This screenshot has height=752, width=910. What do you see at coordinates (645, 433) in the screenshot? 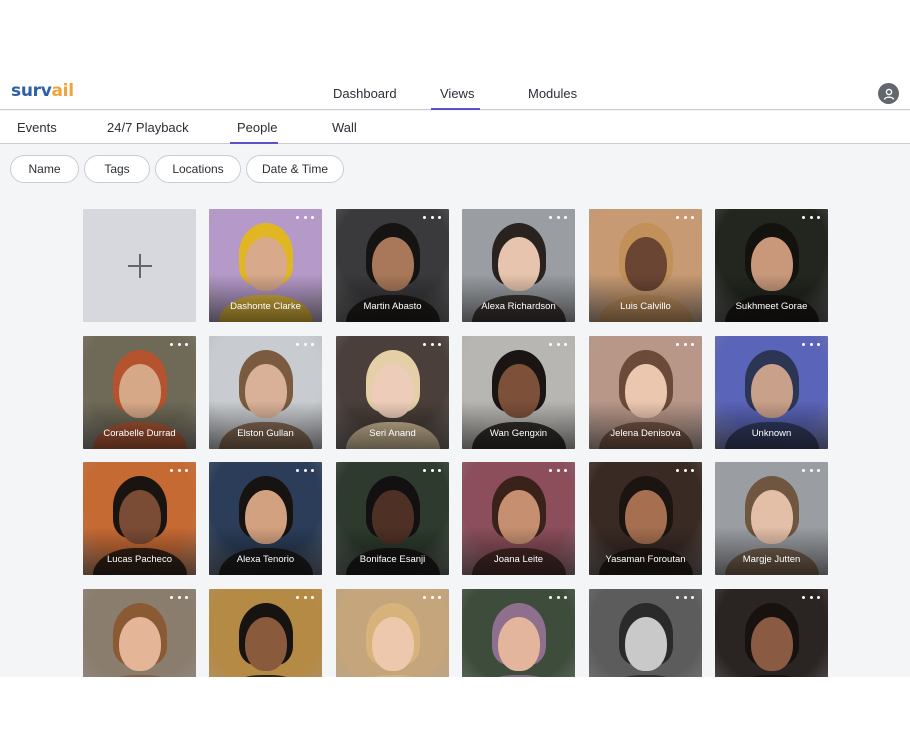
I see `person-name-label: Jelena Denisova` at bounding box center [645, 433].